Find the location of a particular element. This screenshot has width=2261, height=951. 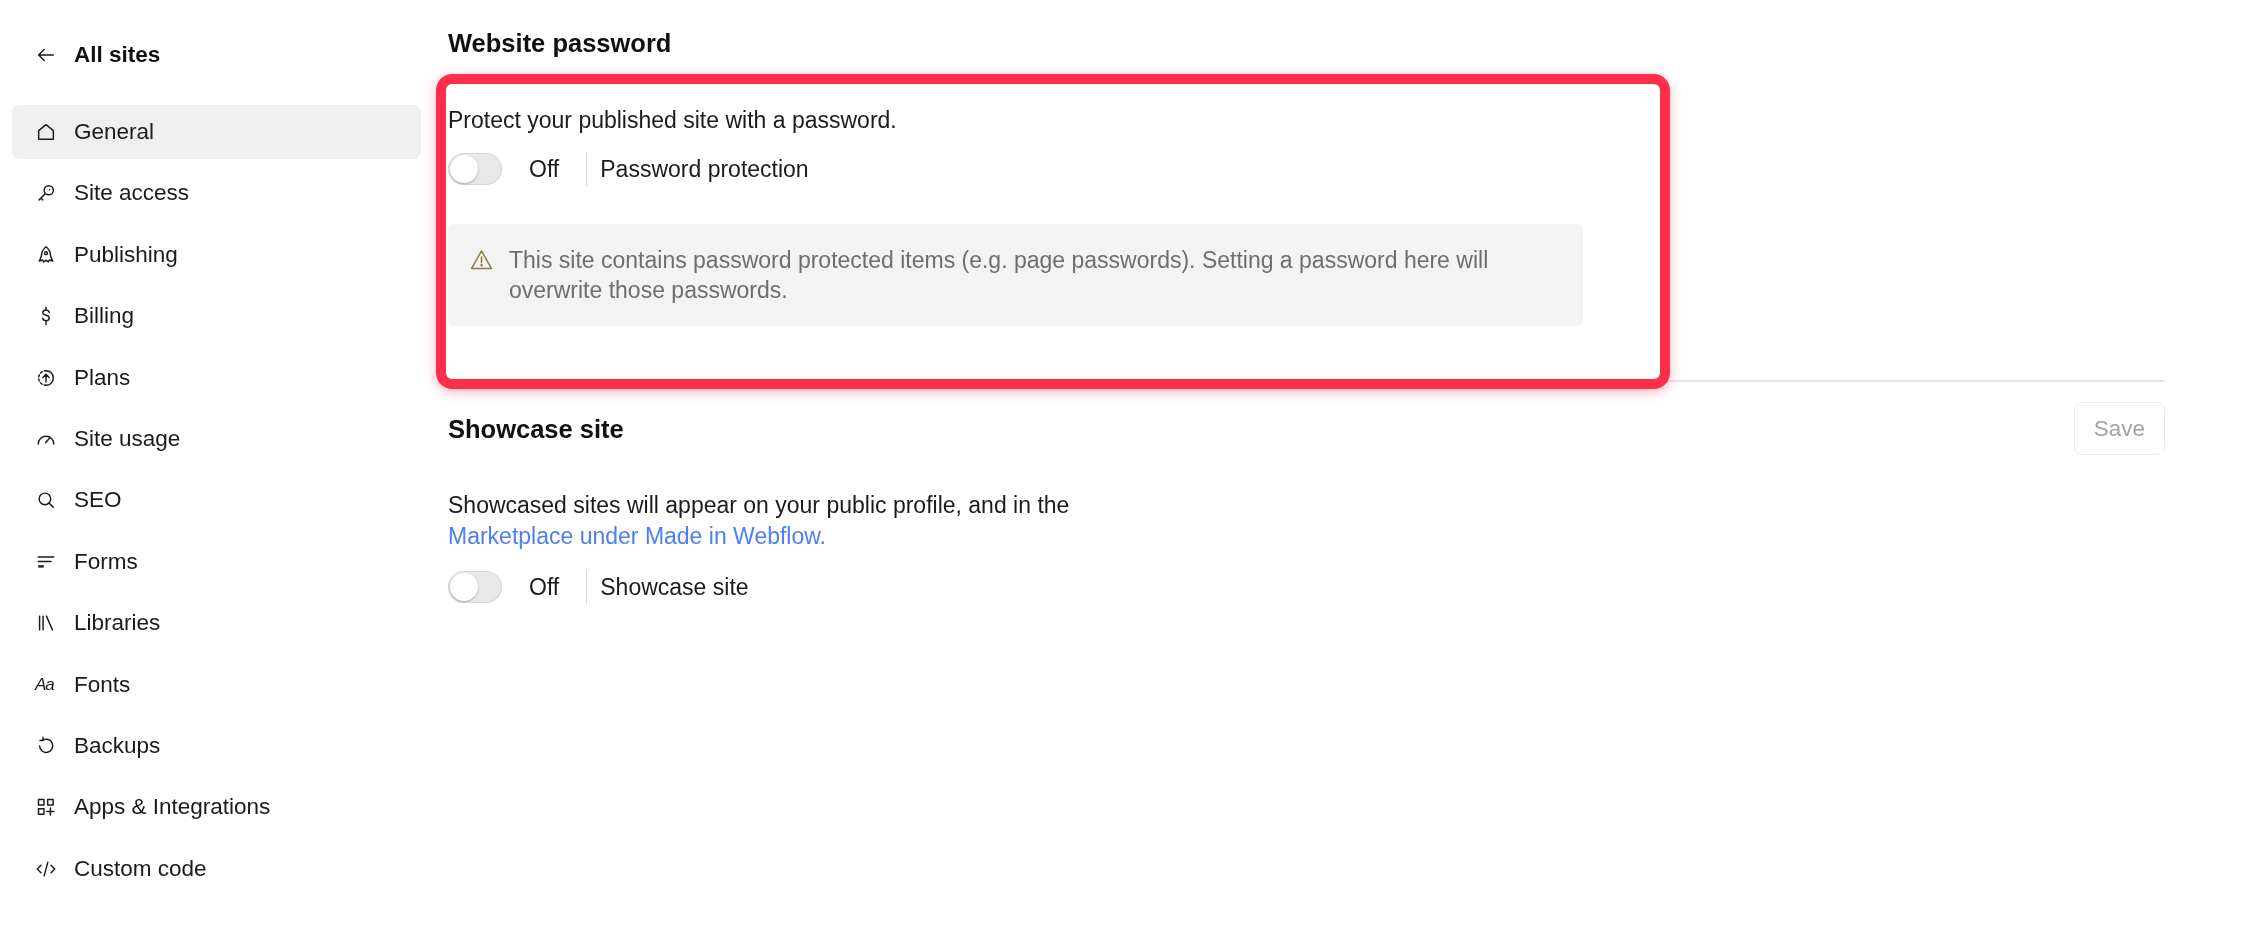

nav-item: Site usage is located at coordinates (216, 438).